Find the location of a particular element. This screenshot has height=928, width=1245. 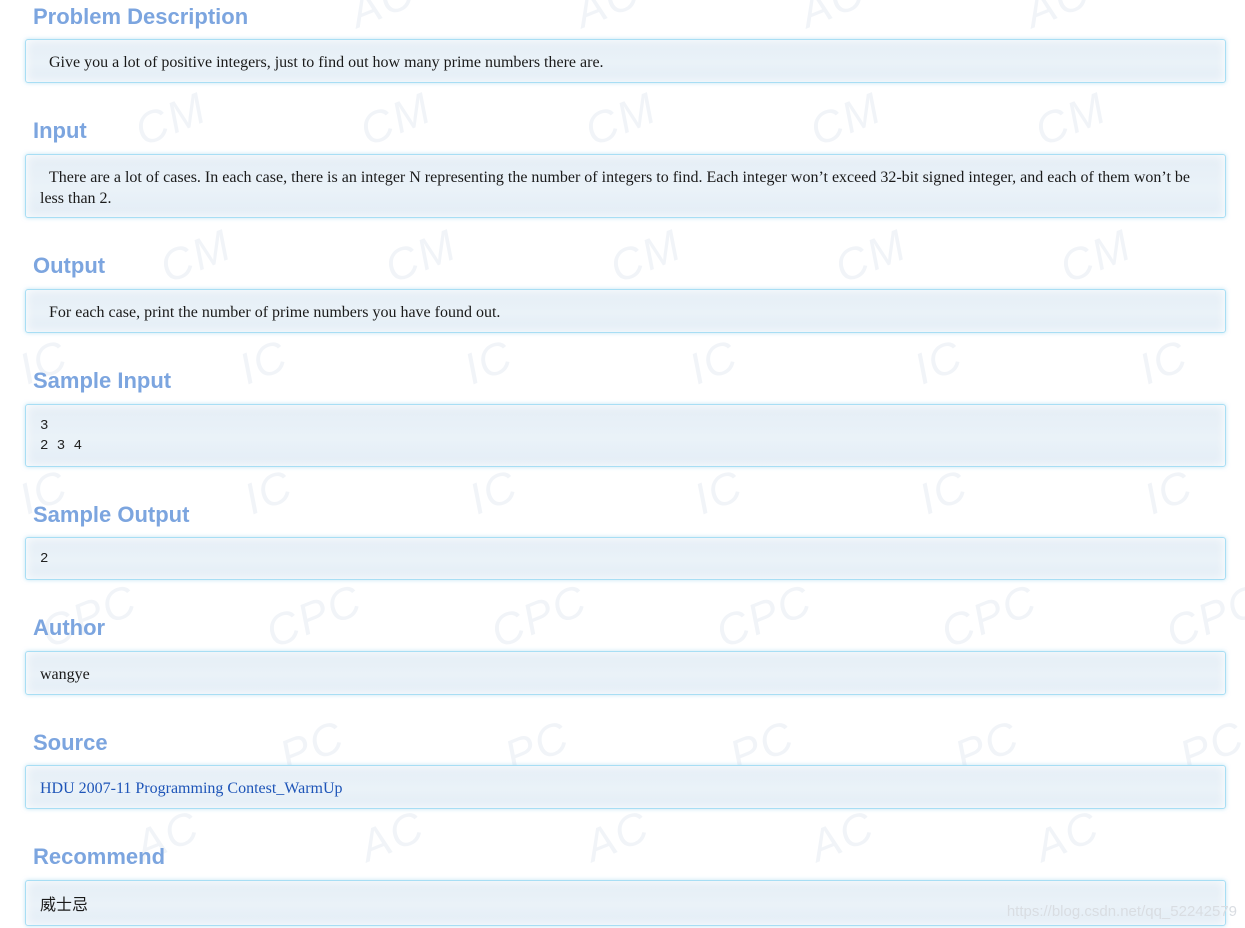

sample-input-heading: Sample Input is located at coordinates (102, 380).